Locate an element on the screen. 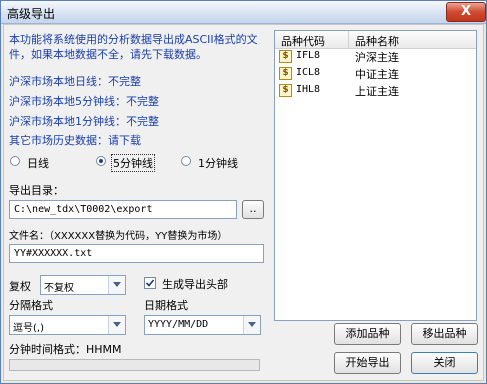 The width and height of the screenshot is (487, 384). radio-selected-dot is located at coordinates (101, 161).